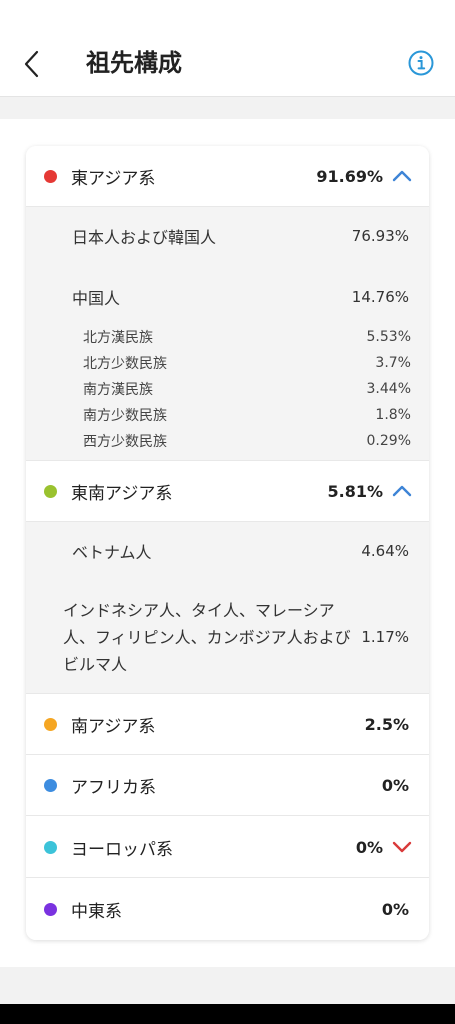  I want to click on group-label: ヨーロッパ系, so click(122, 849).